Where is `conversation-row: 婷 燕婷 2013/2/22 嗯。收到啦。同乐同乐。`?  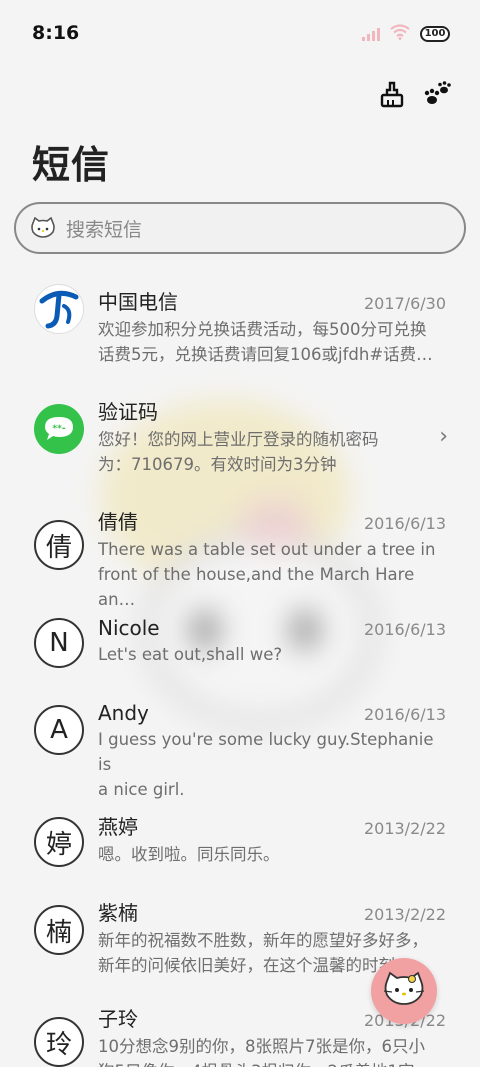
conversation-row: 婷 燕婷 2013/2/22 嗯。收到啦。同乐同乐。 is located at coordinates (240, 840).